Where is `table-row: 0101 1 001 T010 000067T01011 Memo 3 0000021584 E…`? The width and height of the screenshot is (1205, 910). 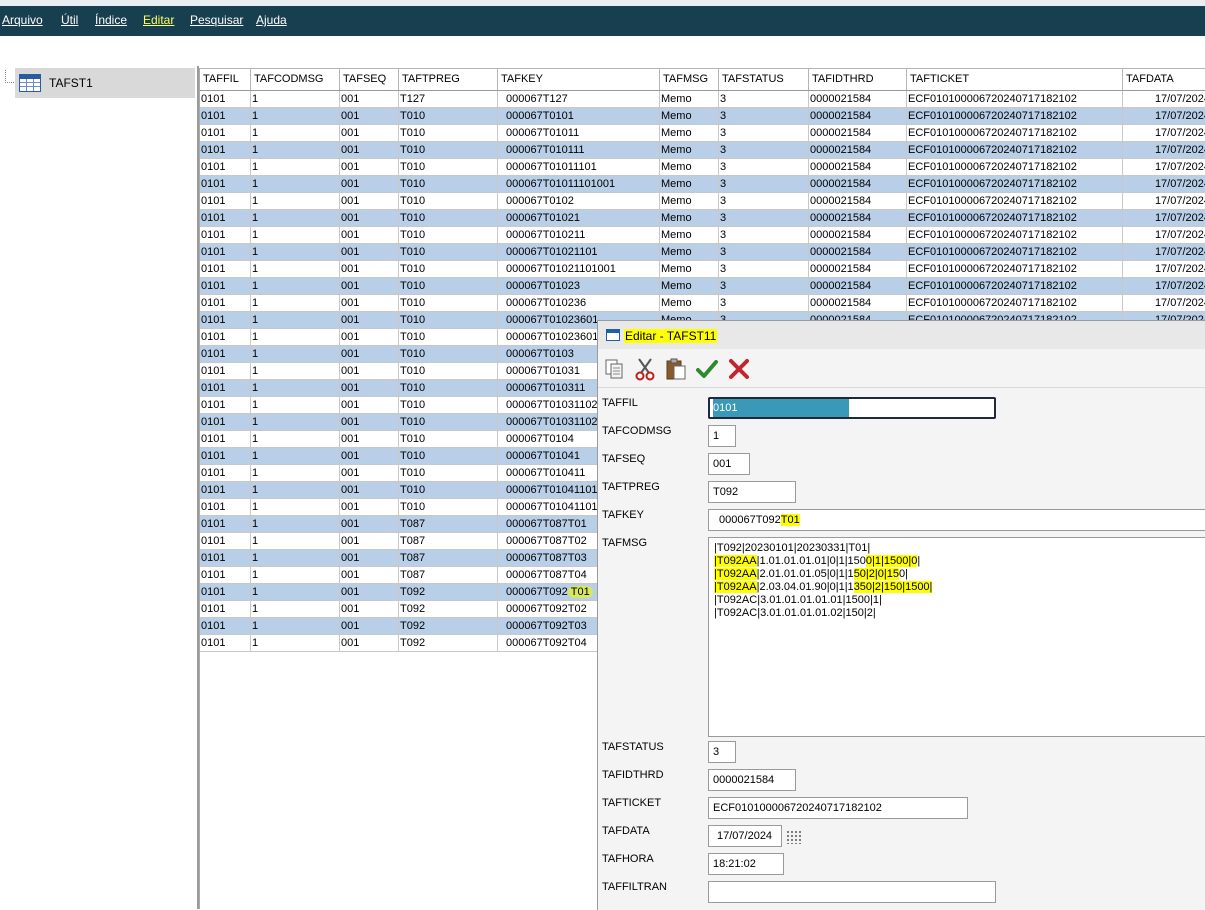
table-row: 0101 1 001 T010 000067T01011 Memo 3 0000021584 E… is located at coordinates (702, 133).